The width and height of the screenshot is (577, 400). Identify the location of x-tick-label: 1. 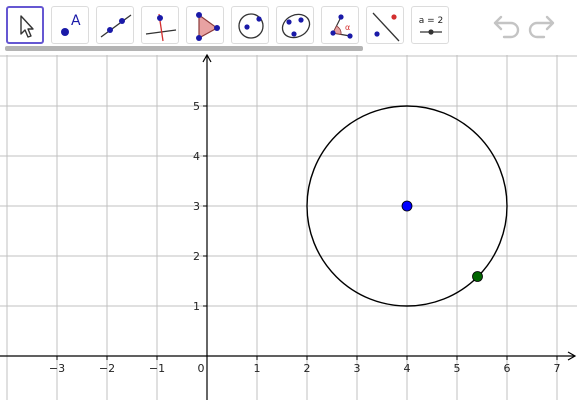
(257, 368).